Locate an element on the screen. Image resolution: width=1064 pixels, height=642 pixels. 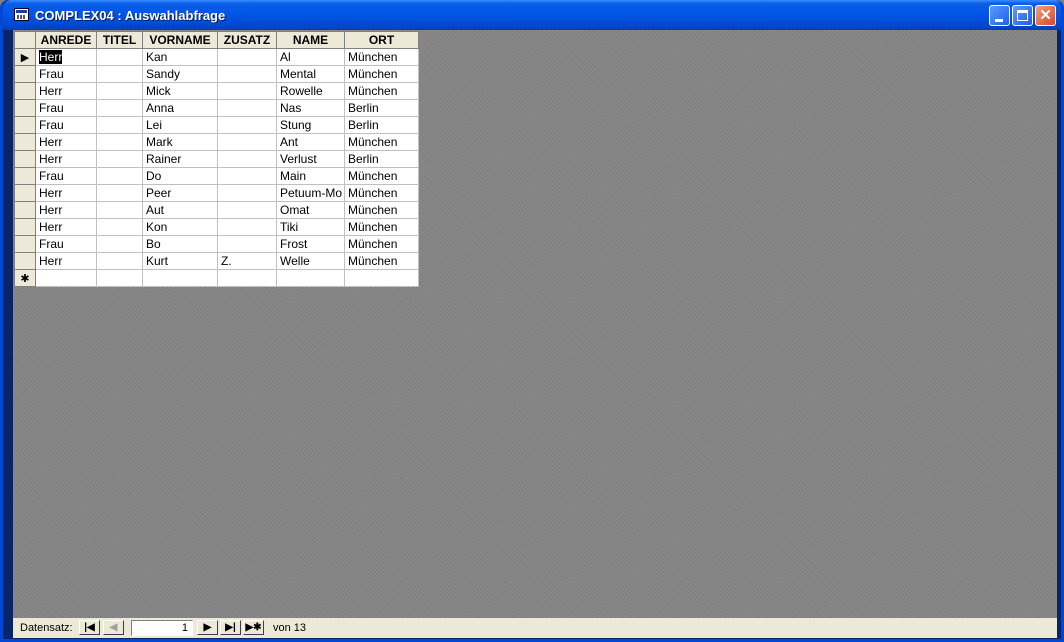
table-row: Herr Mark Ant München is located at coordinates (216, 142).